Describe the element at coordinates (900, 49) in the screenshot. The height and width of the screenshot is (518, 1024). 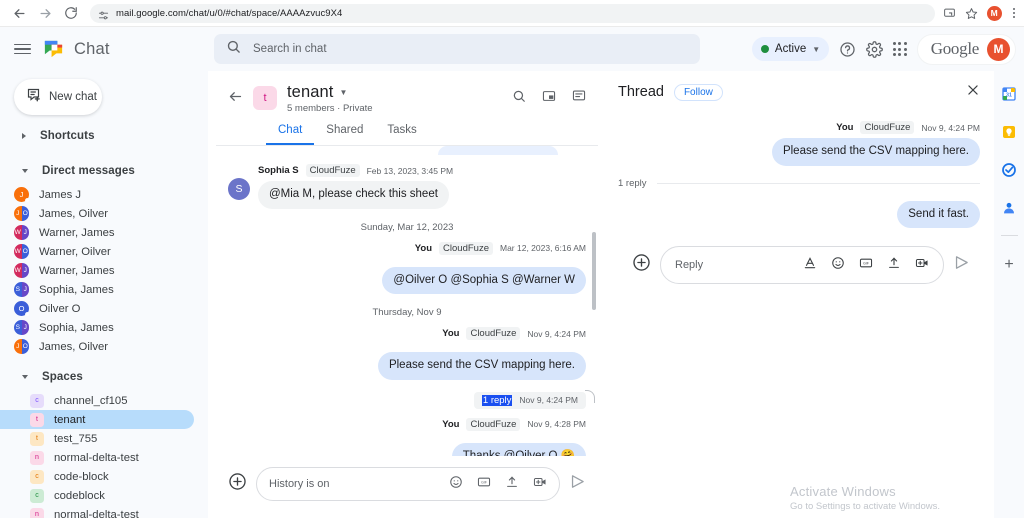
I see `apps-grid-icon` at that location.